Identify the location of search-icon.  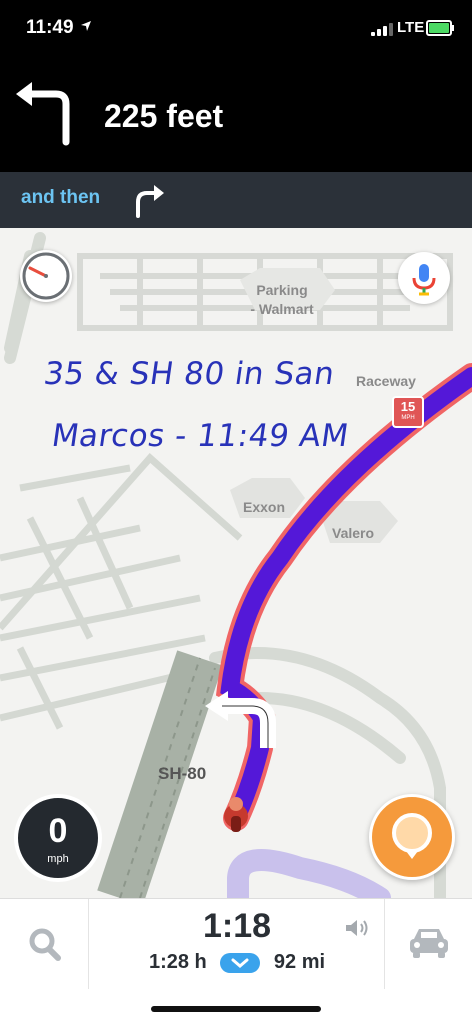
(45, 944).